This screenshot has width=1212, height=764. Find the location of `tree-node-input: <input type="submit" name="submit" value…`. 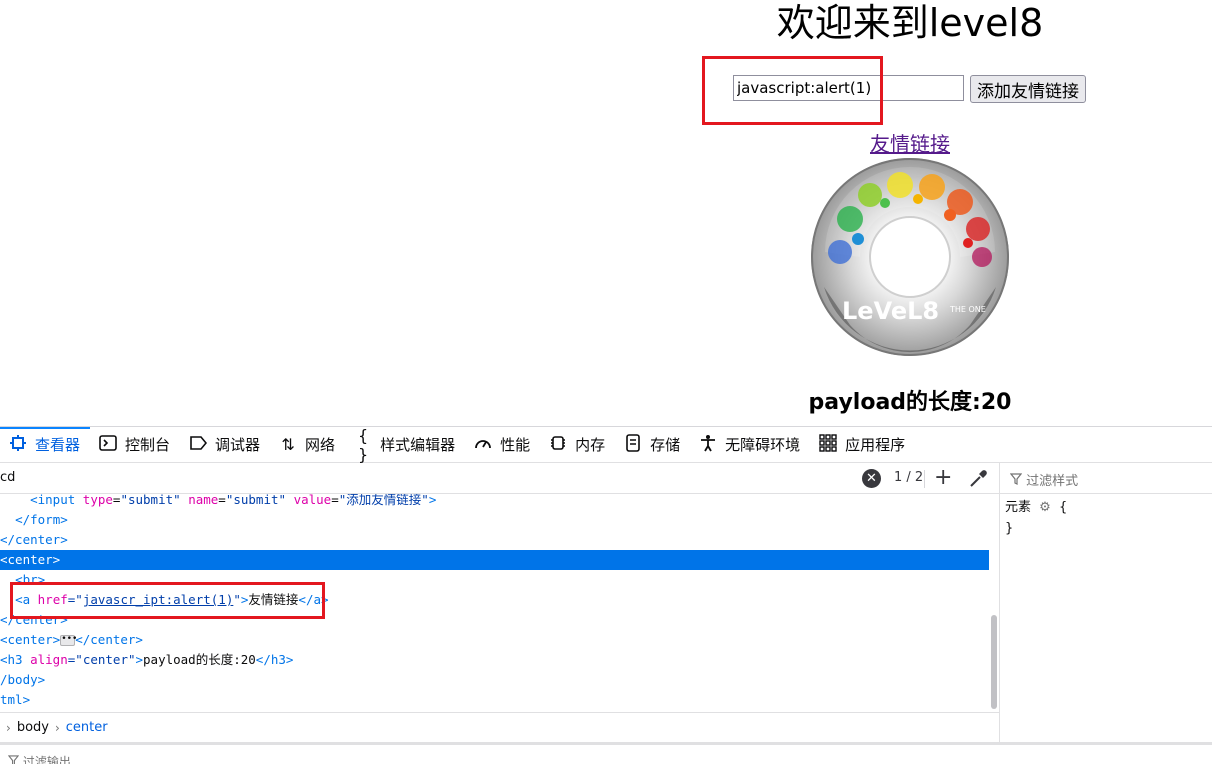

tree-node-input: <input type="submit" name="submit" value… is located at coordinates (494, 502).